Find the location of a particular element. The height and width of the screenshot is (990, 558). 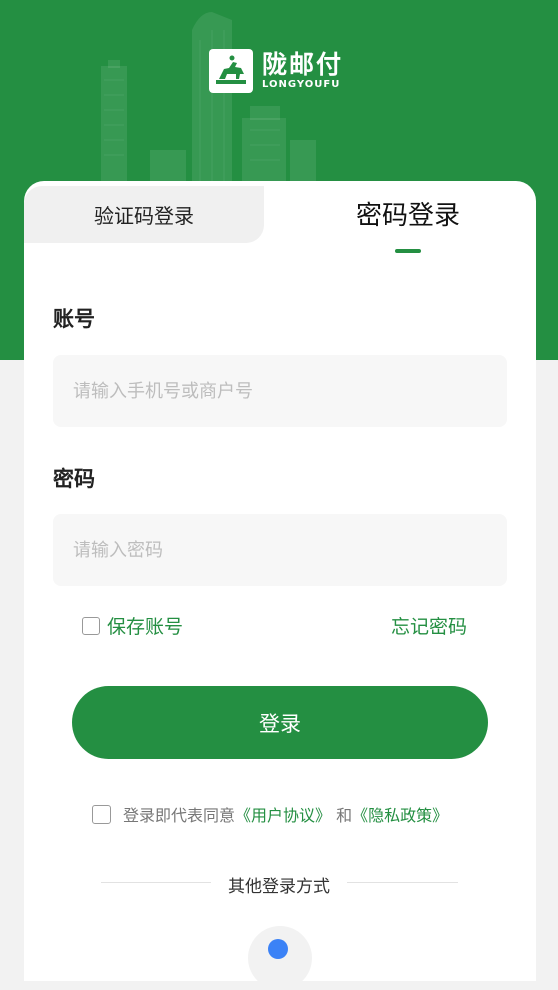

agreement-prefix: 登录即代表同意 is located at coordinates (179, 815).